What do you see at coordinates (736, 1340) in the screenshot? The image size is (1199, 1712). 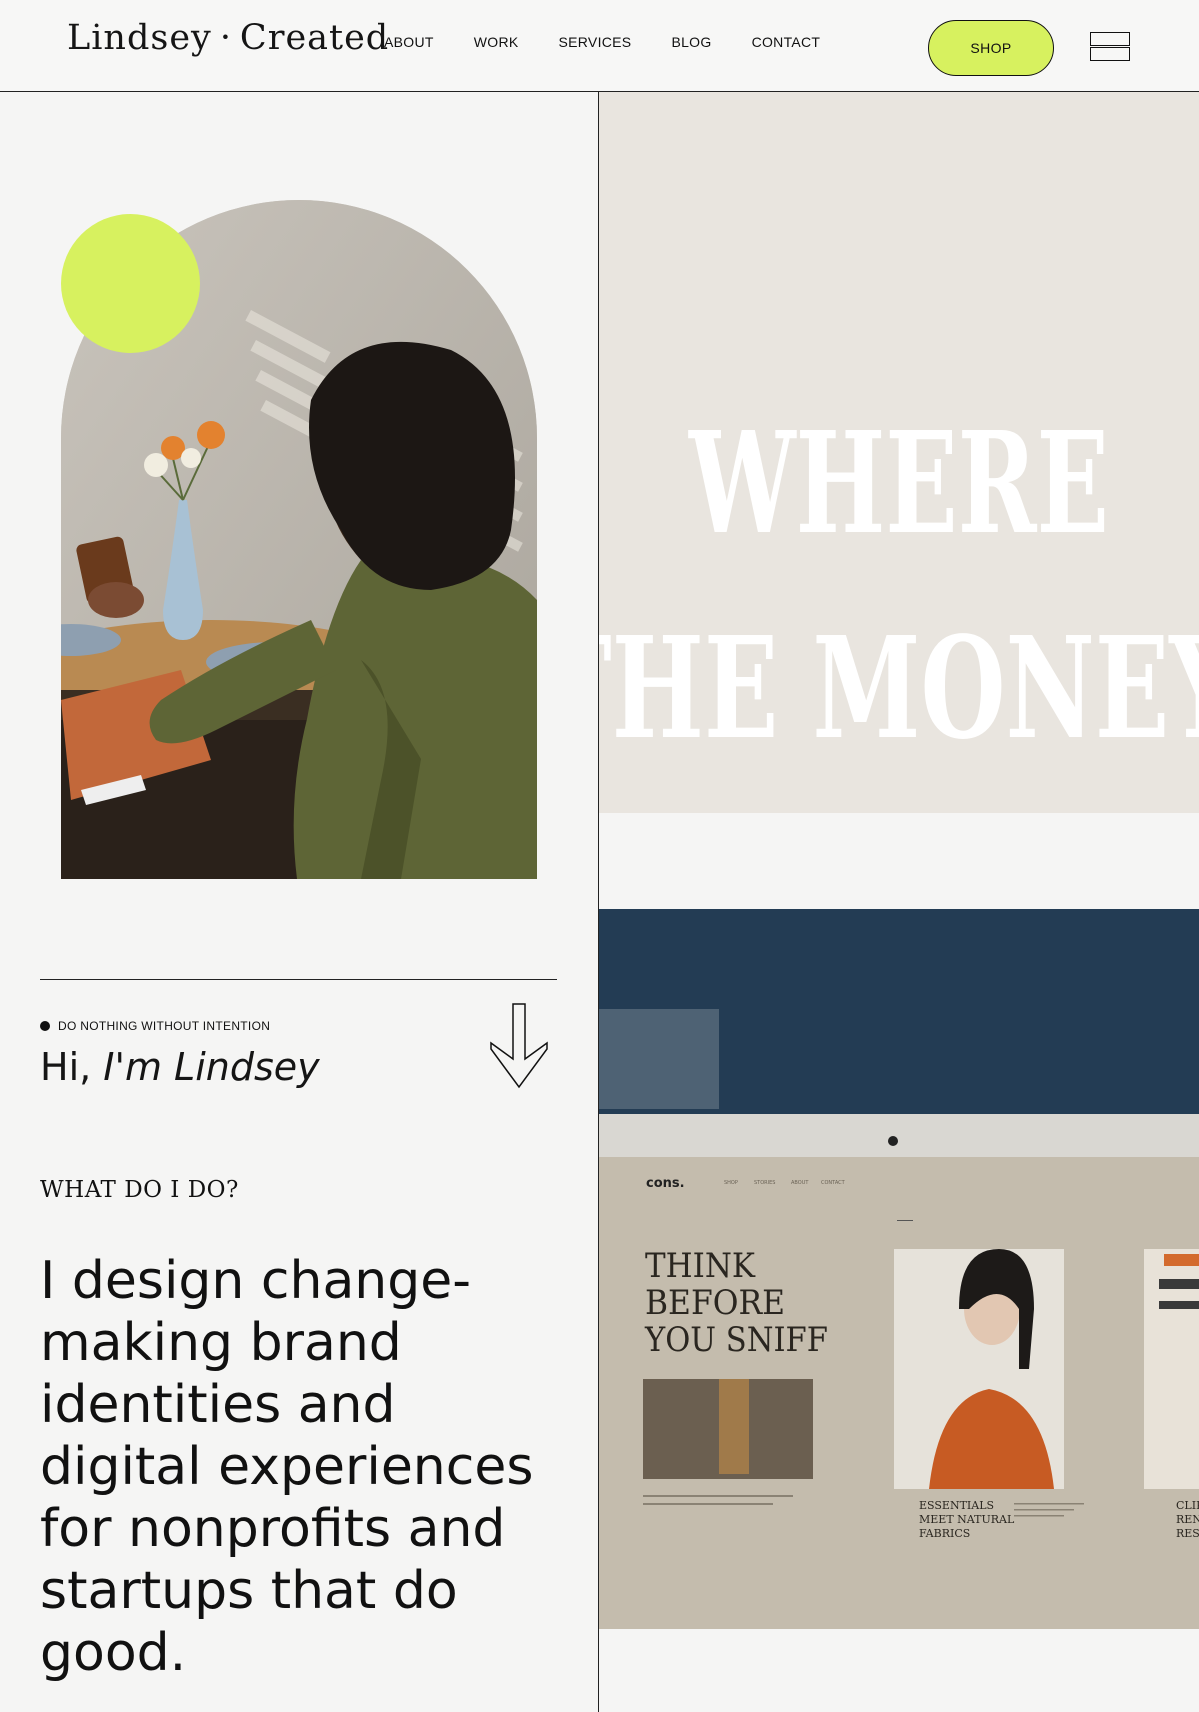 I see `mockup-headline-3: YOU SNIFF` at bounding box center [736, 1340].